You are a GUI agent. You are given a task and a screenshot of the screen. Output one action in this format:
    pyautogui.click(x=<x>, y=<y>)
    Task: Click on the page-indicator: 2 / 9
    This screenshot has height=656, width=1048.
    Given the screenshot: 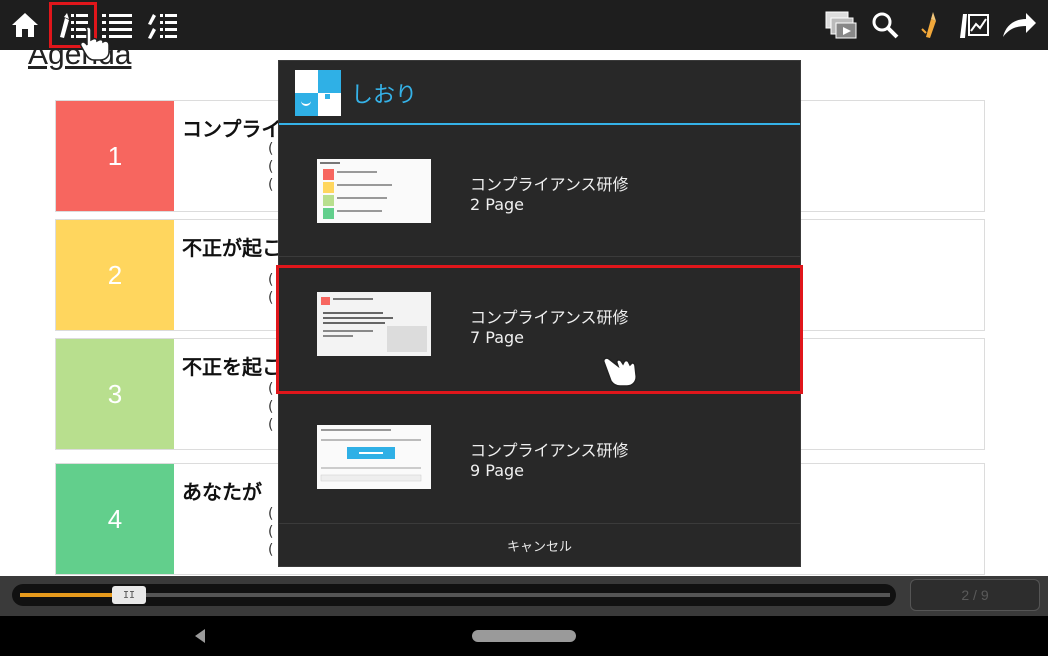 What is the action you would take?
    pyautogui.click(x=975, y=595)
    